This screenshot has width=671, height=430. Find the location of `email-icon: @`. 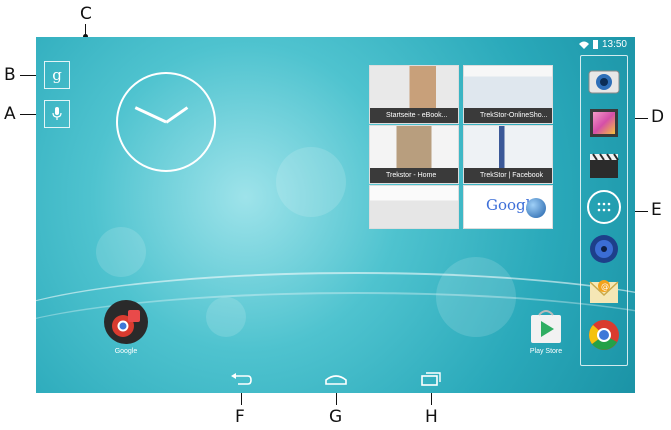

email-icon: @ is located at coordinates (604, 291).